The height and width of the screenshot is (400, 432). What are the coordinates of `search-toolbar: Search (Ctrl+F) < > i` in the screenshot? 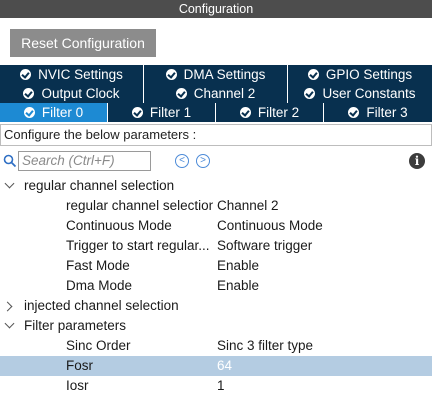 It's located at (216, 161).